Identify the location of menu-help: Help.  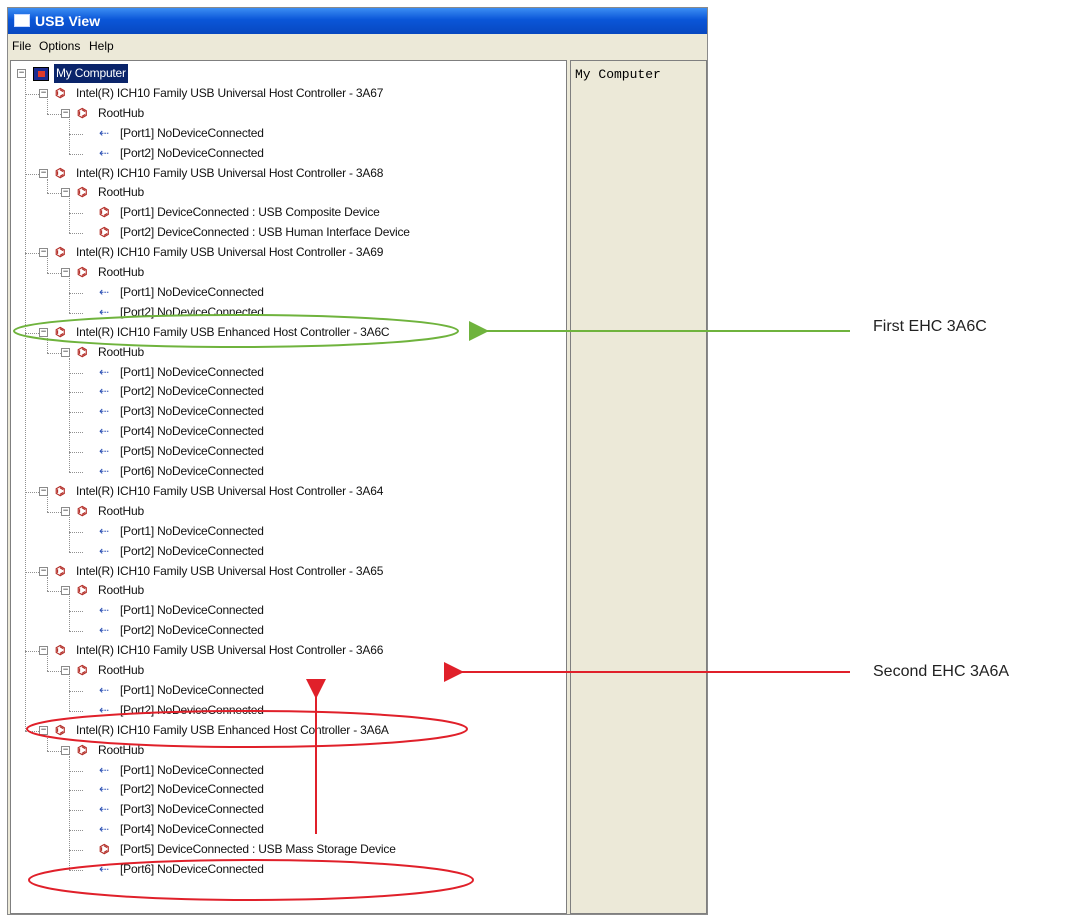
(101, 46).